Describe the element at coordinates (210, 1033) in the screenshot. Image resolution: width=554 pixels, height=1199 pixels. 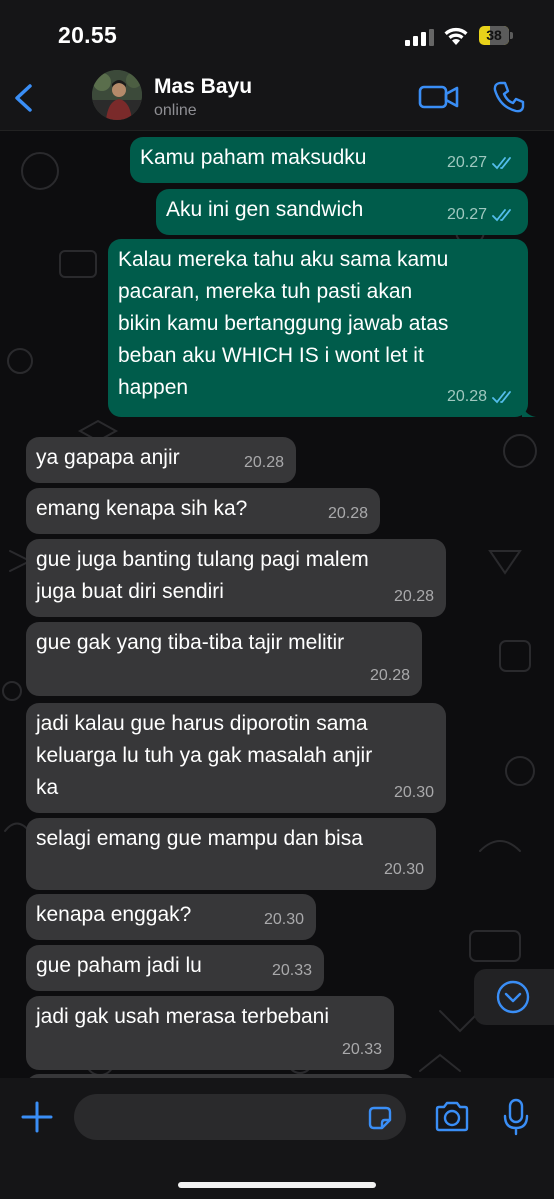
I see `message-bubble-incoming: jadi gak usah merasa terbebani 20.33` at that location.